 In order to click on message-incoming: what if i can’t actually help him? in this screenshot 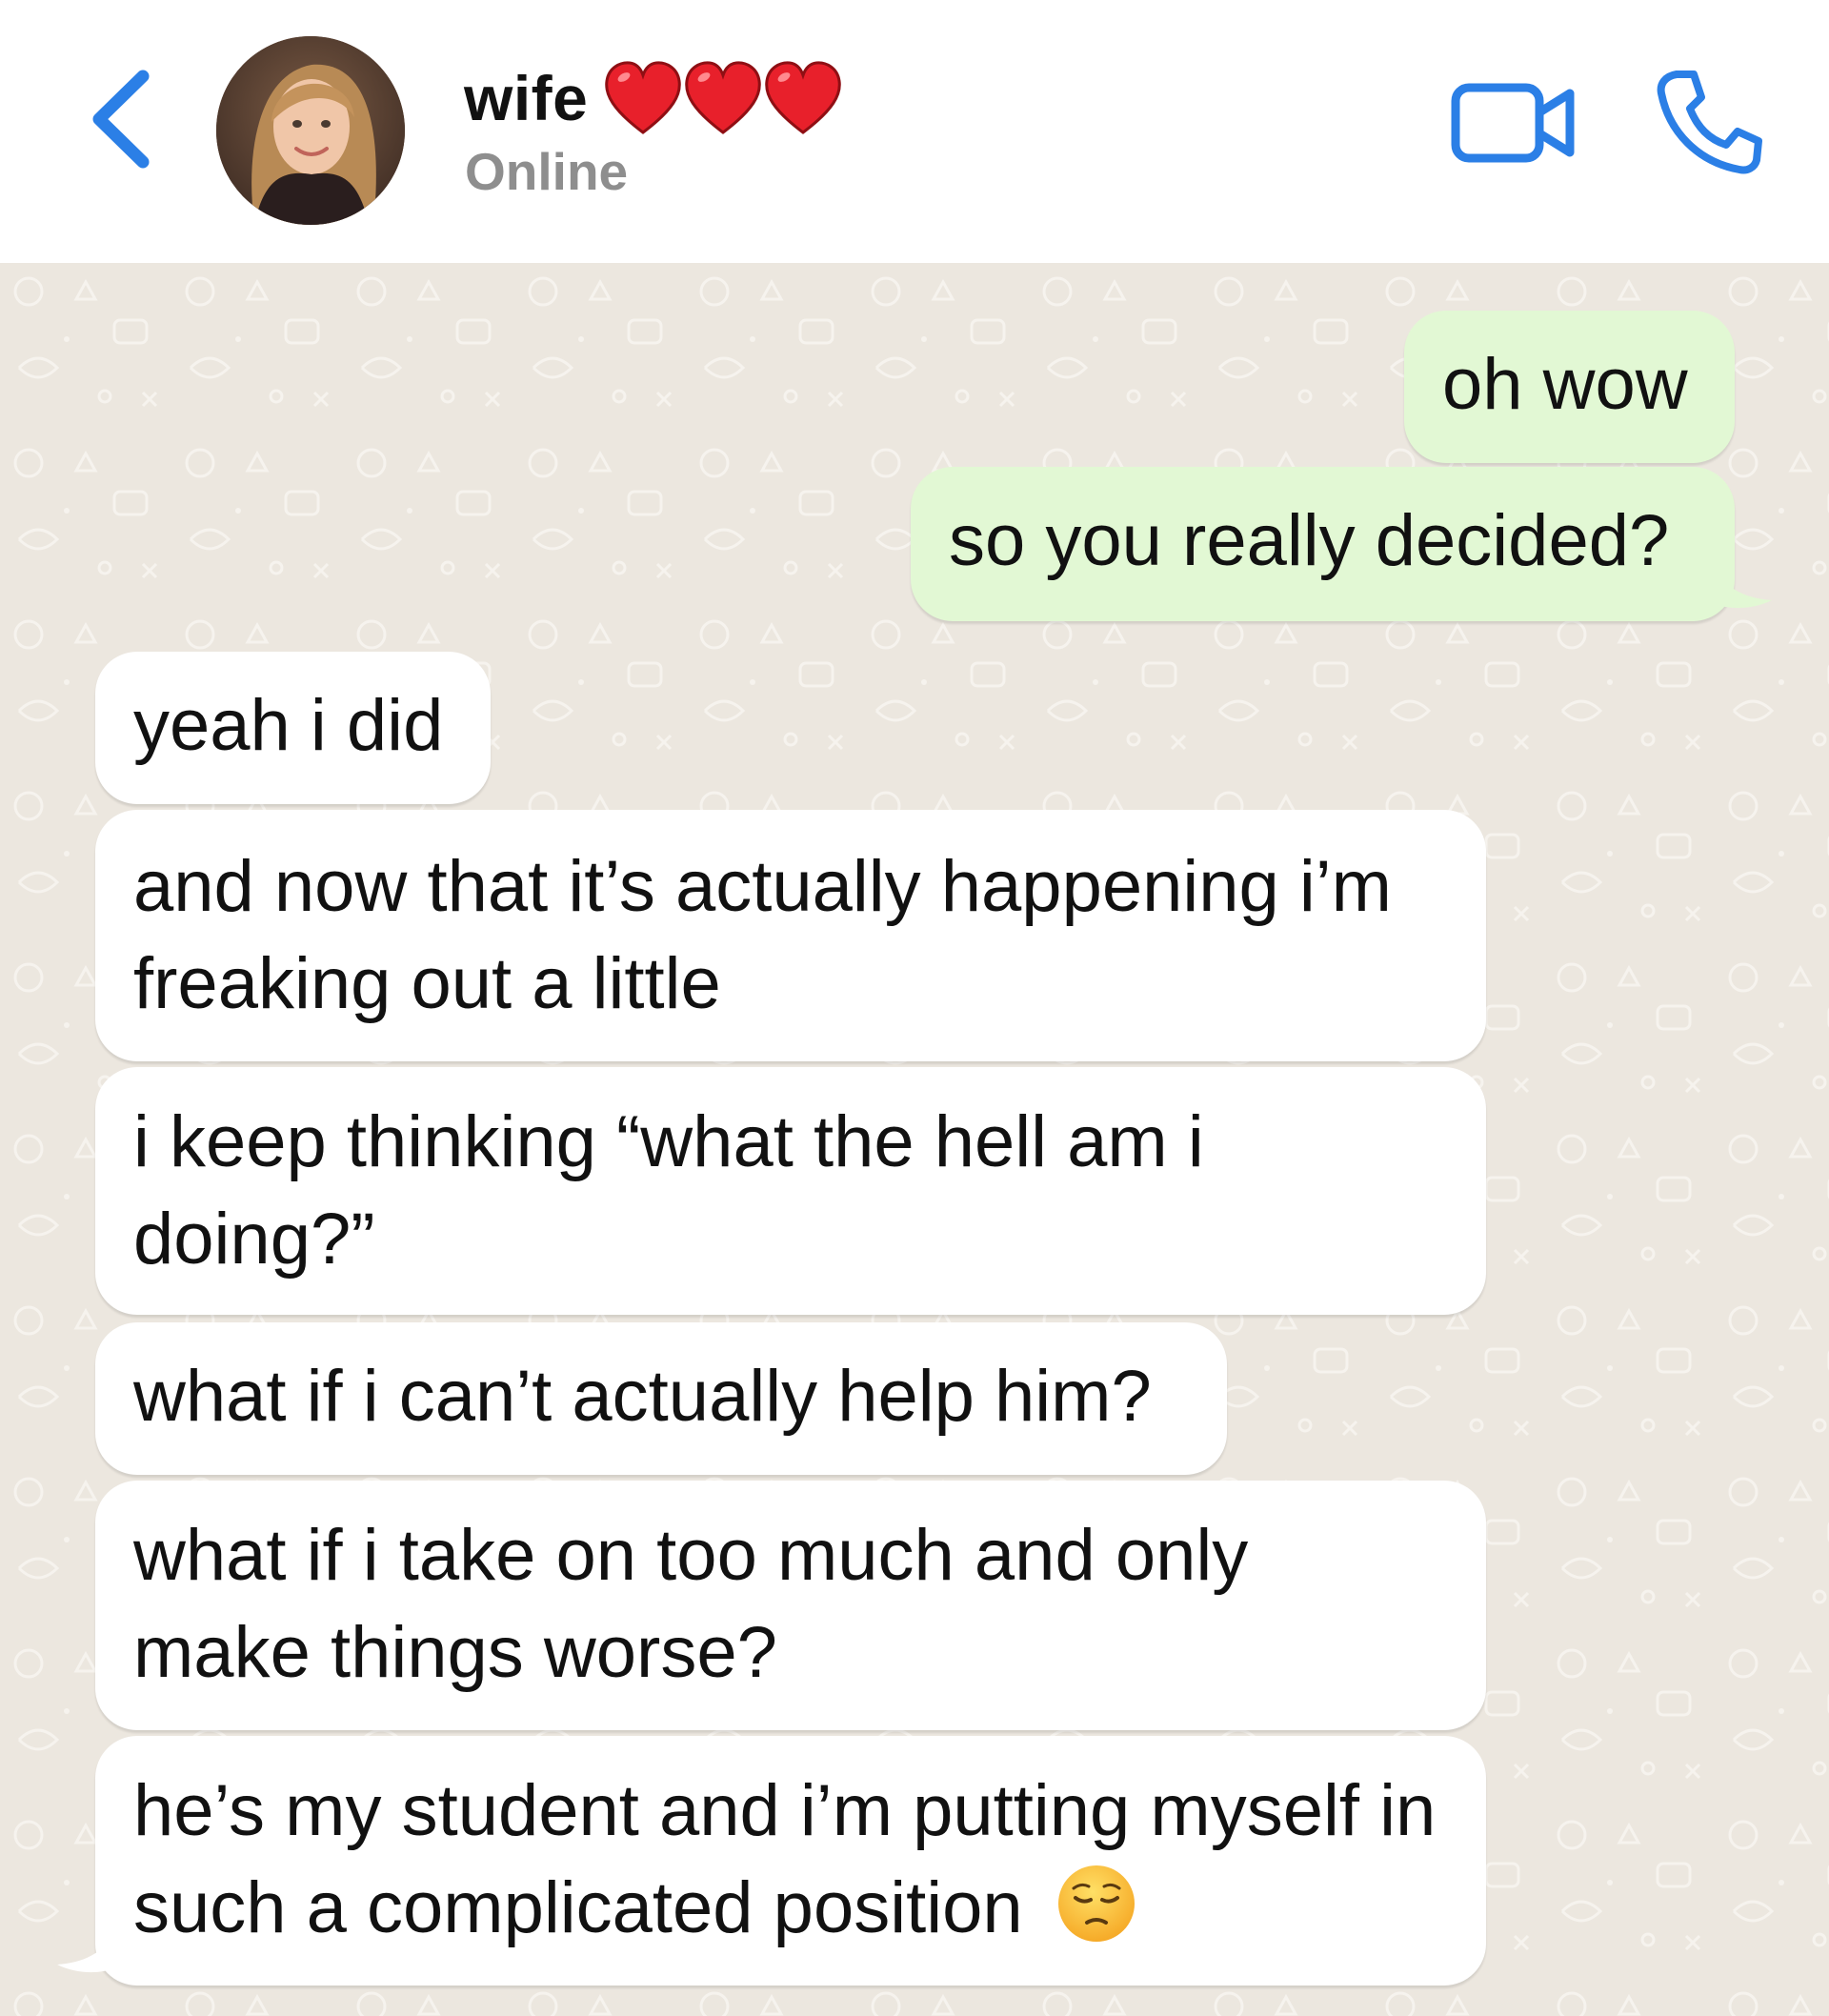, I will do `click(661, 1398)`.